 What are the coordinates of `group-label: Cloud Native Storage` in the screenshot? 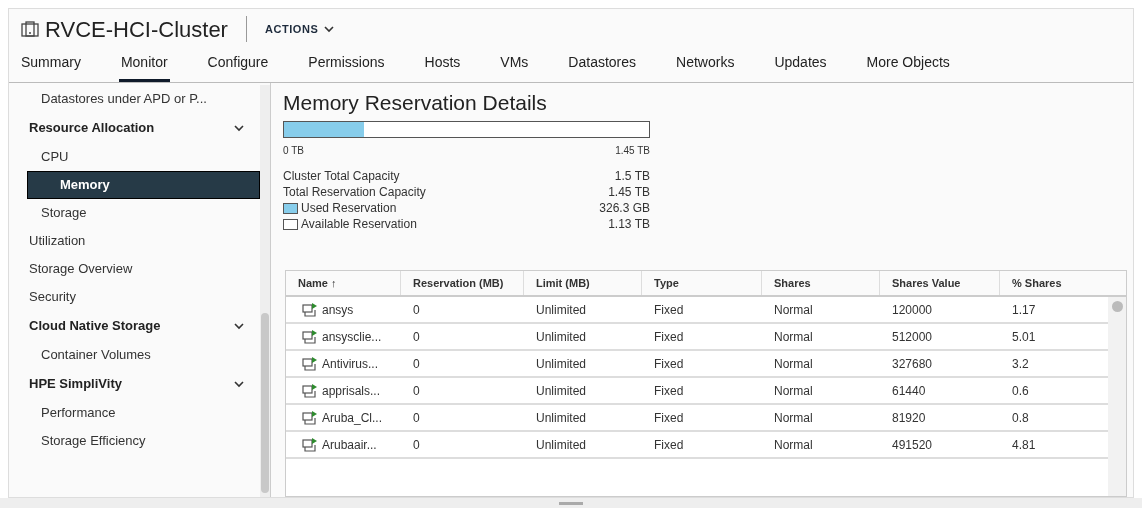 It's located at (95, 326).